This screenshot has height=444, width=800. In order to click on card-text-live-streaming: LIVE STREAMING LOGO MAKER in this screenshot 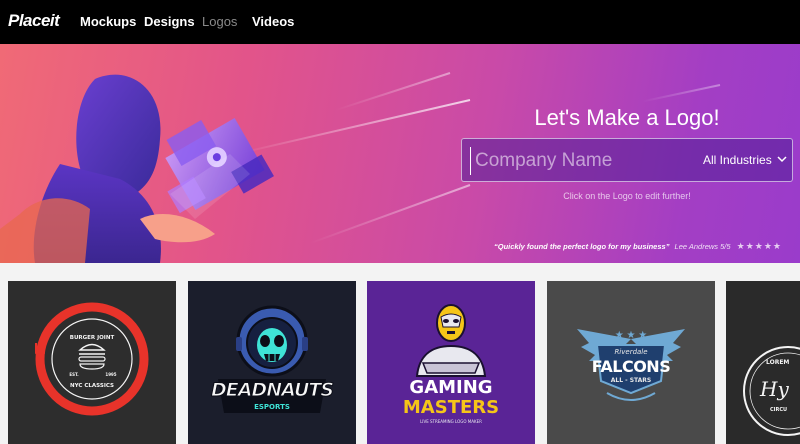, I will do `click(451, 421)`.